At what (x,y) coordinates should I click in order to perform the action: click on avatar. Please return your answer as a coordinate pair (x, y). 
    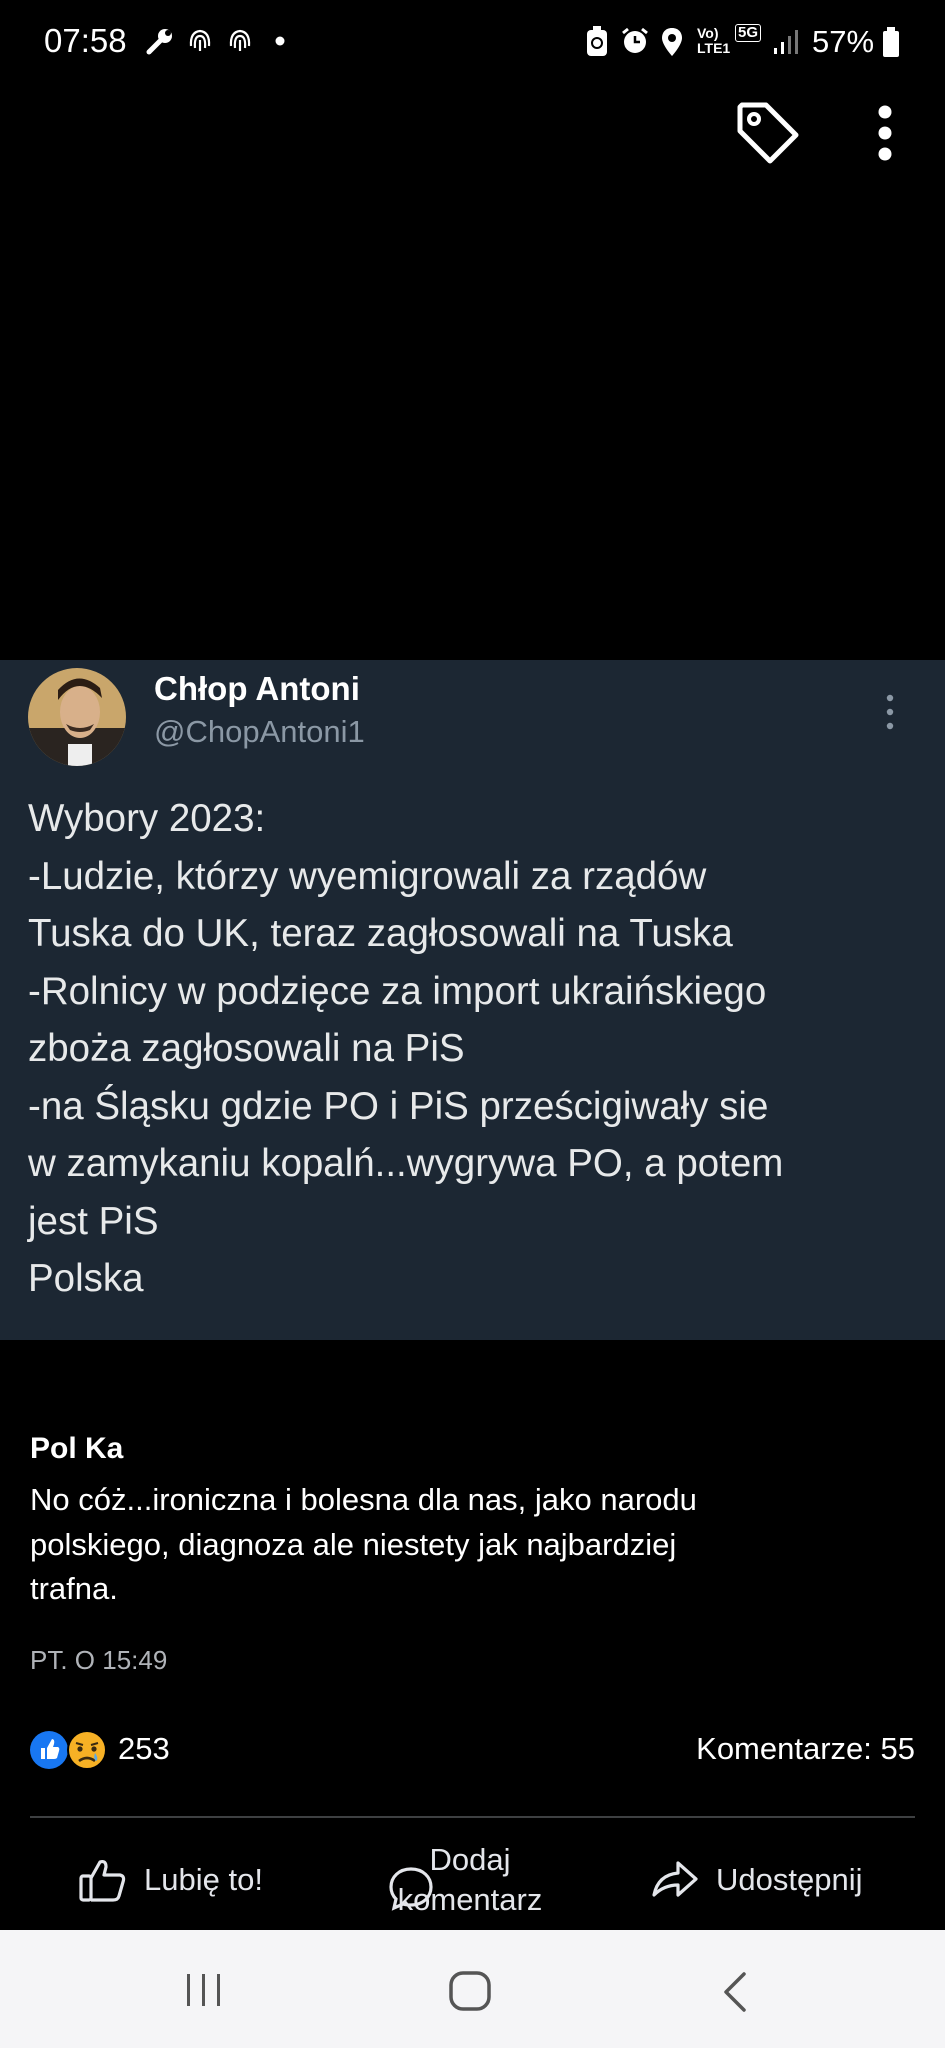
    Looking at the image, I should click on (77, 717).